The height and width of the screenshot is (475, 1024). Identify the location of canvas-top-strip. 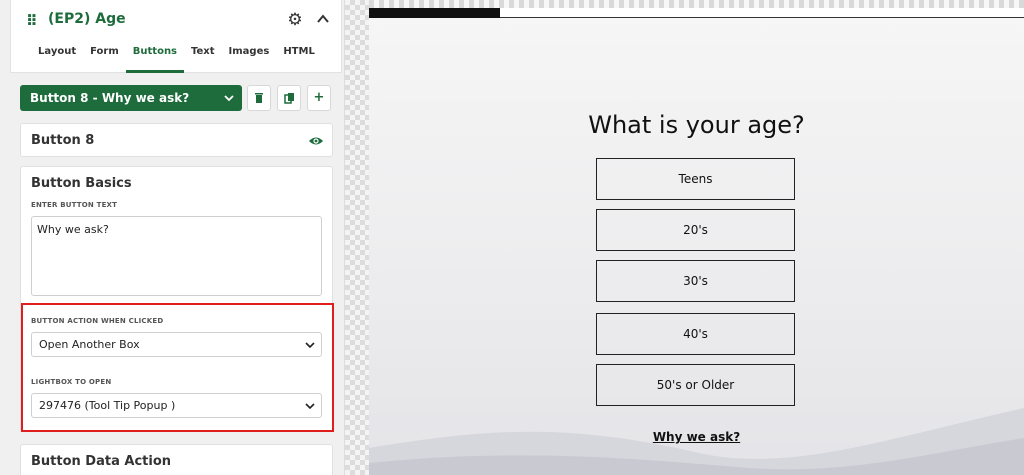
(696, 4).